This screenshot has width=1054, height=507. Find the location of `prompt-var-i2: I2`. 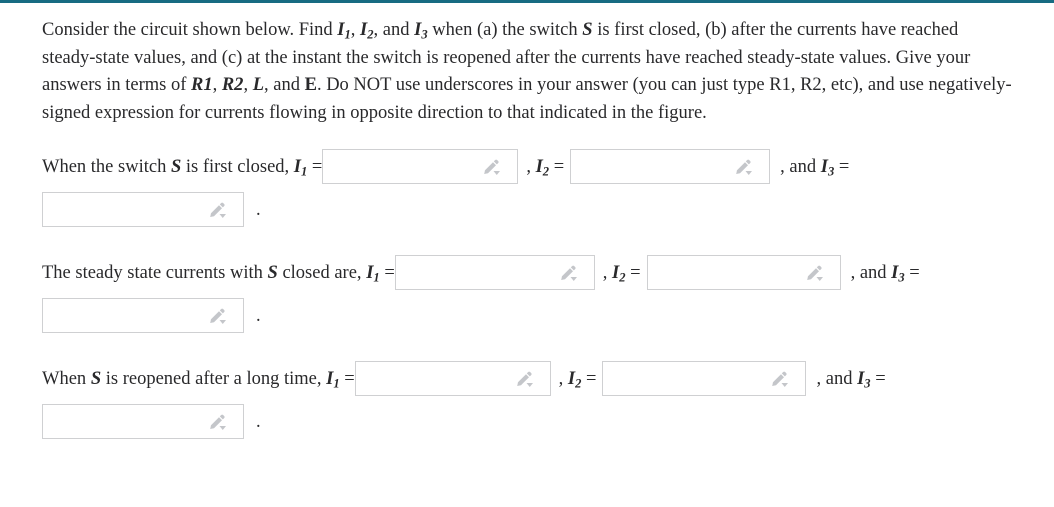

prompt-var-i2: I2 is located at coordinates (367, 31).